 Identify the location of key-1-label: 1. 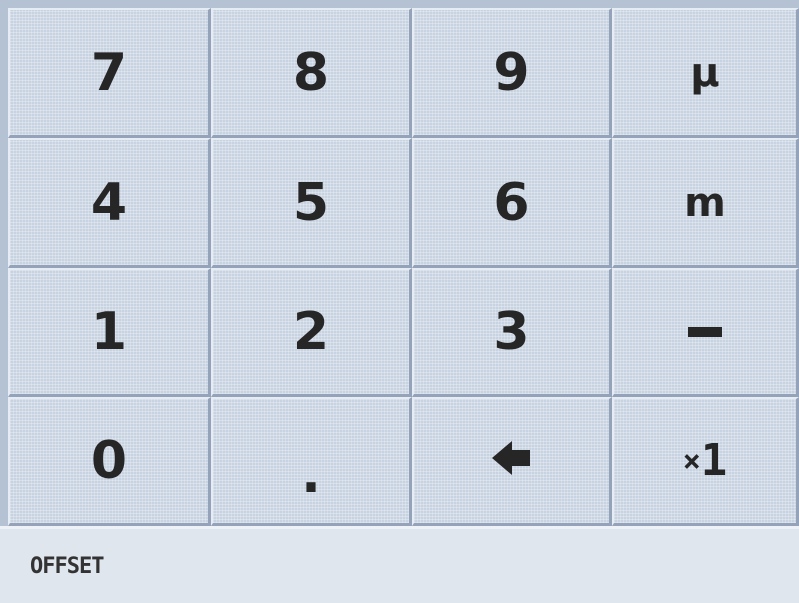
(109, 332).